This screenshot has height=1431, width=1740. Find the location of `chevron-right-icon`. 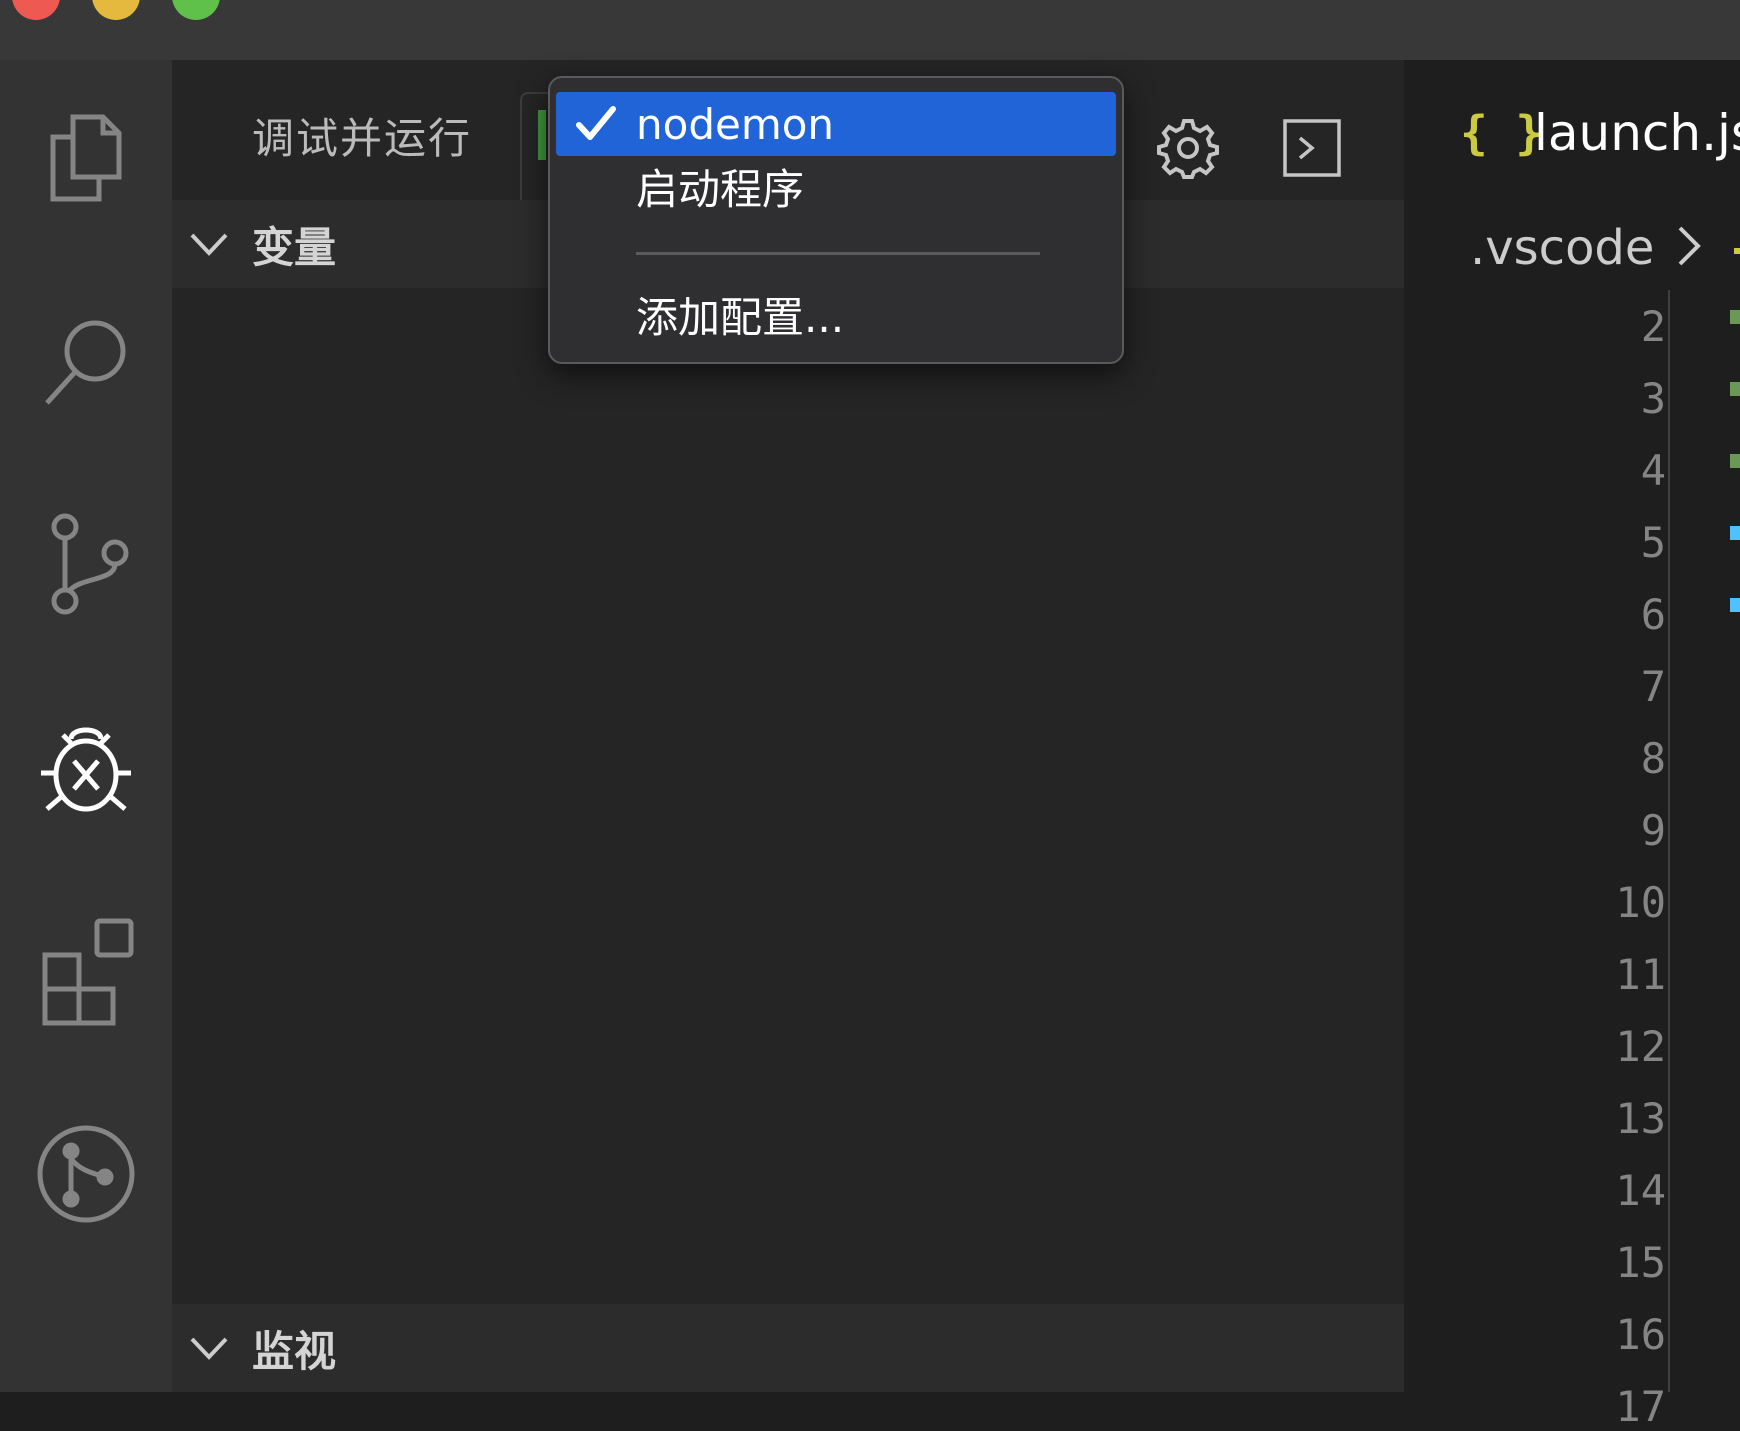

chevron-right-icon is located at coordinates (1689, 248).